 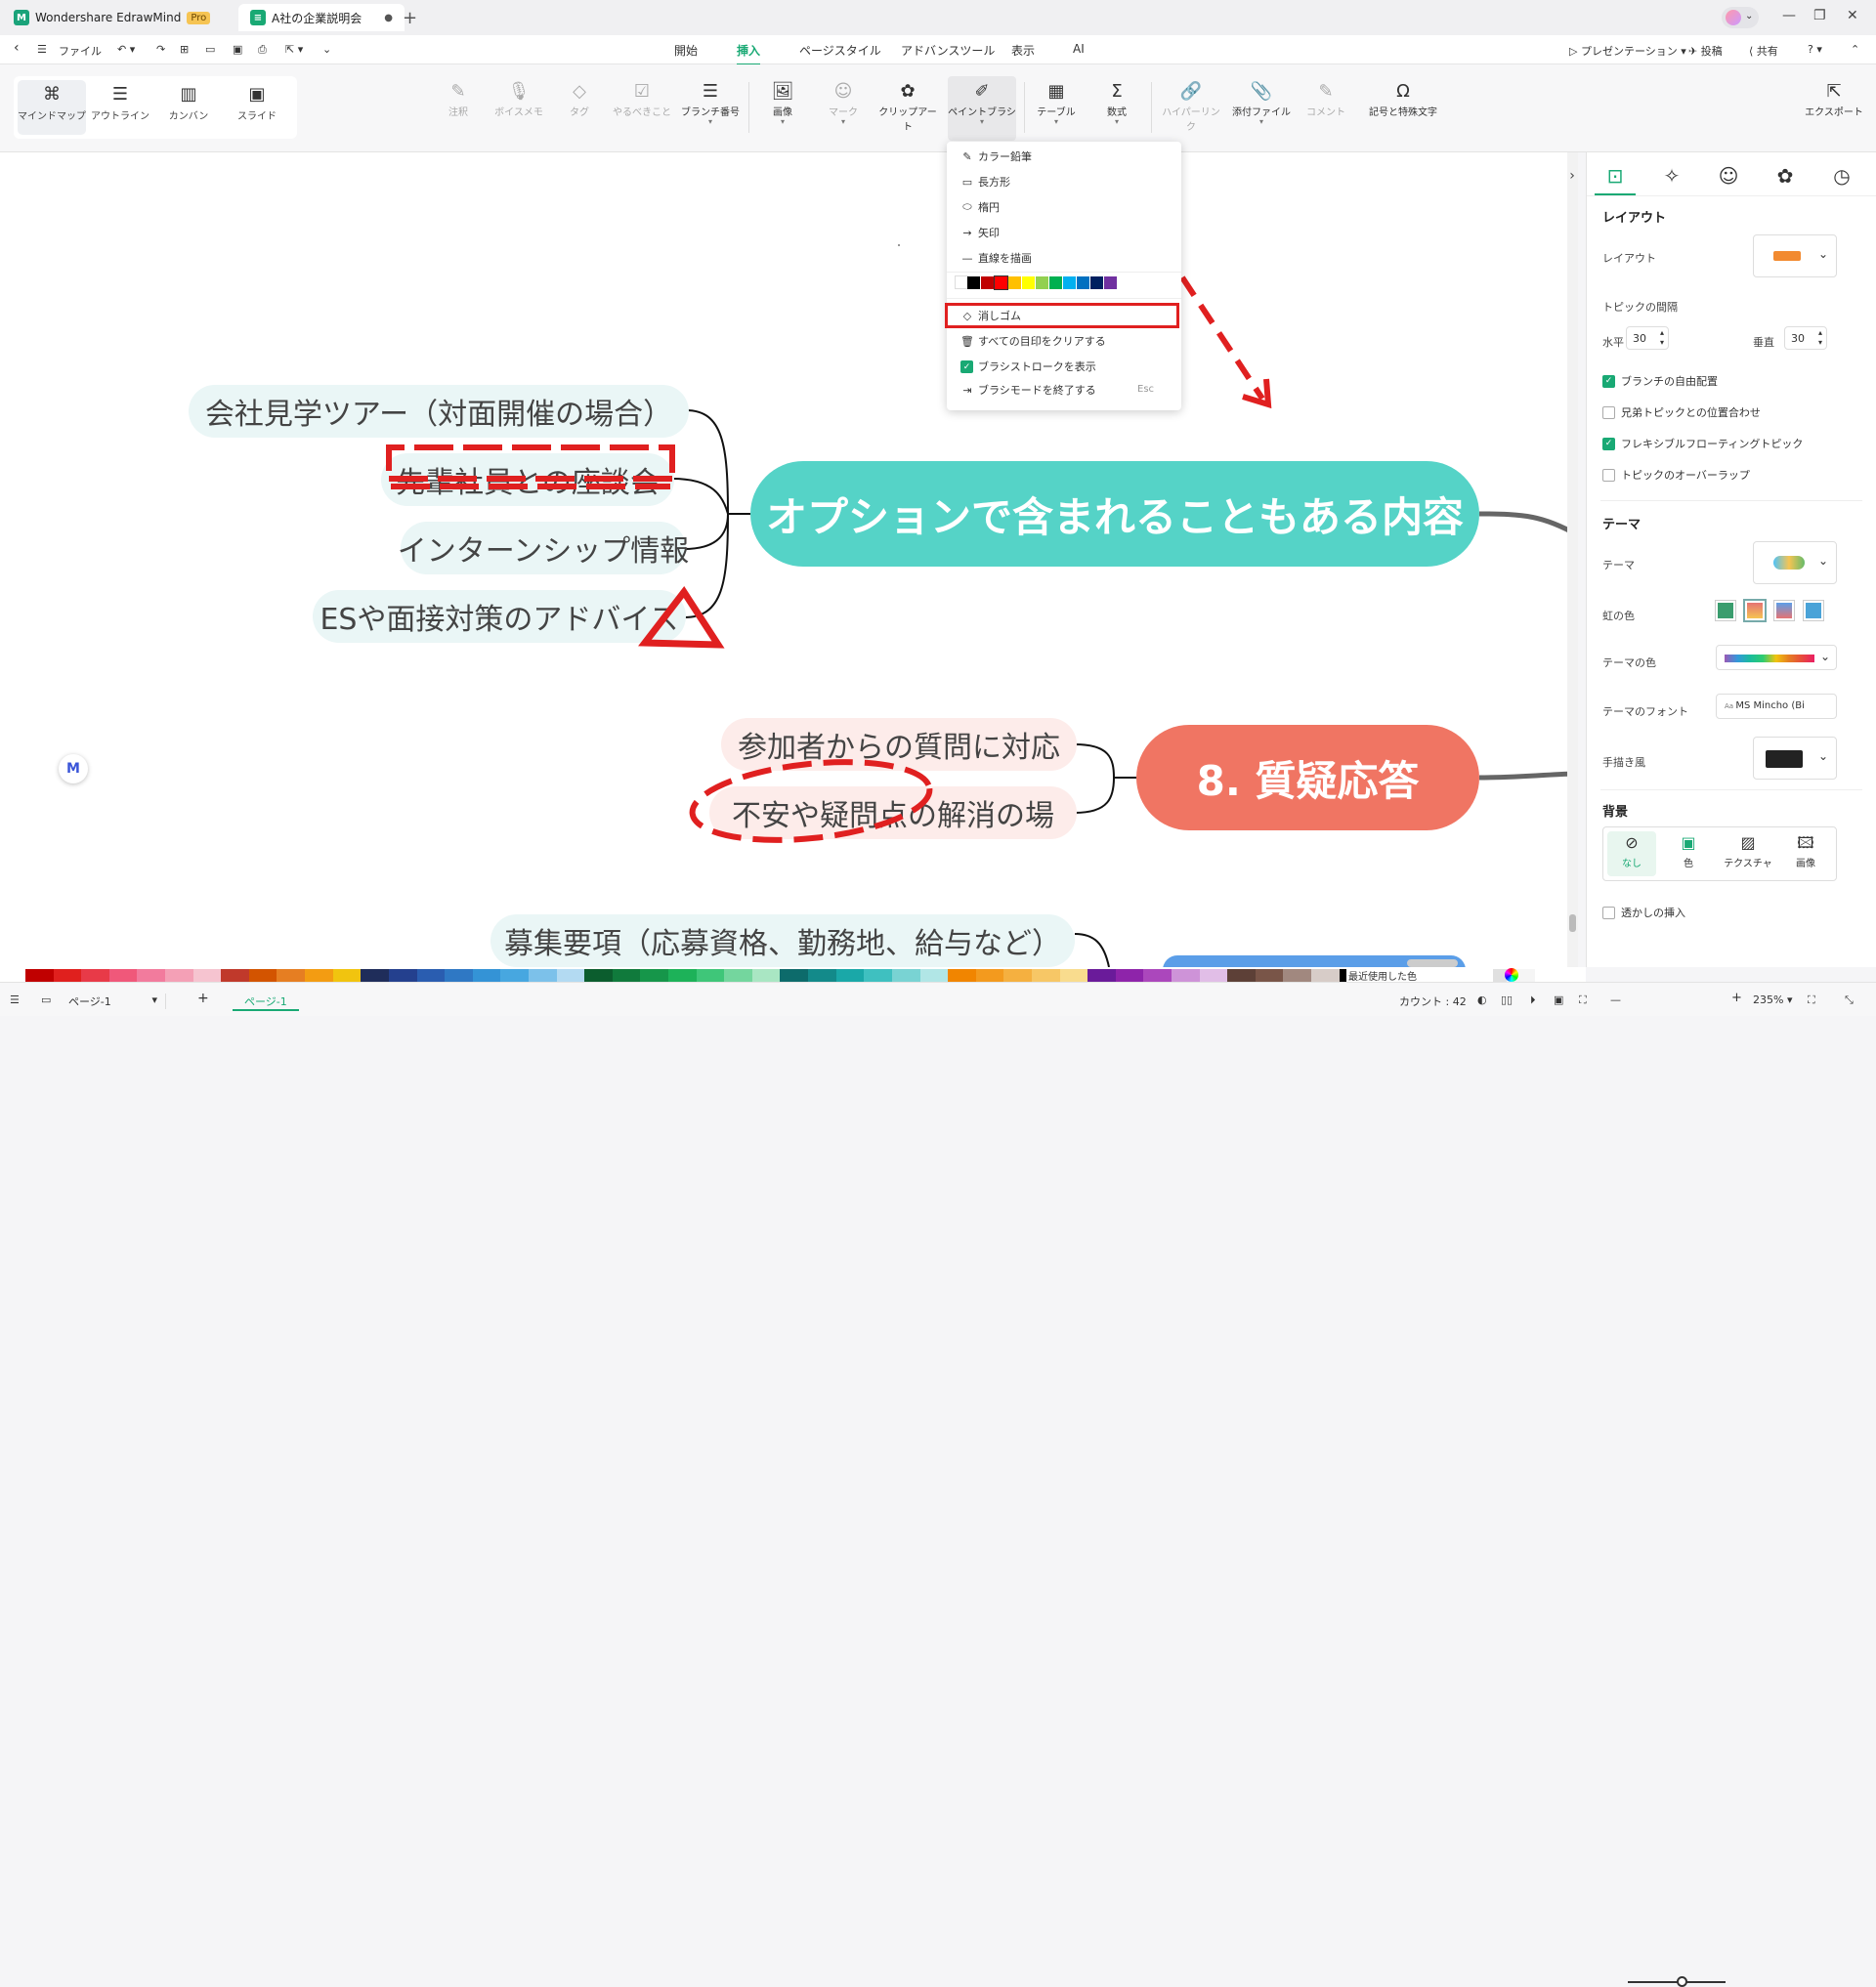 What do you see at coordinates (42, 50) in the screenshot?
I see `hamburger-icon: ☰` at bounding box center [42, 50].